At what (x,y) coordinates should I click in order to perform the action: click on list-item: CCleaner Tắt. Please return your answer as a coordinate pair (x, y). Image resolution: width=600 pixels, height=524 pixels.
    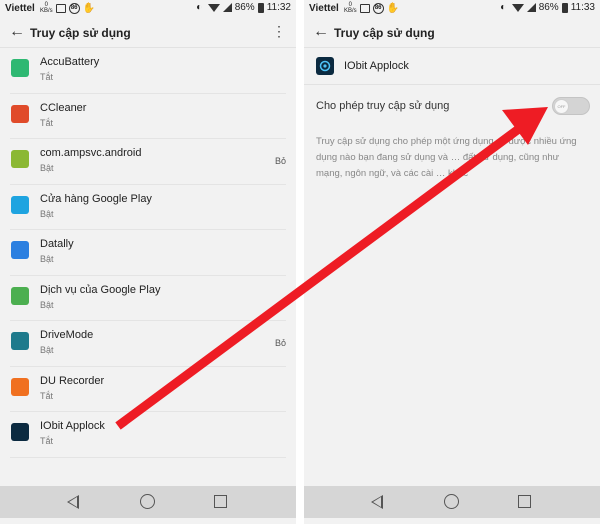
    Looking at the image, I should click on (148, 116).